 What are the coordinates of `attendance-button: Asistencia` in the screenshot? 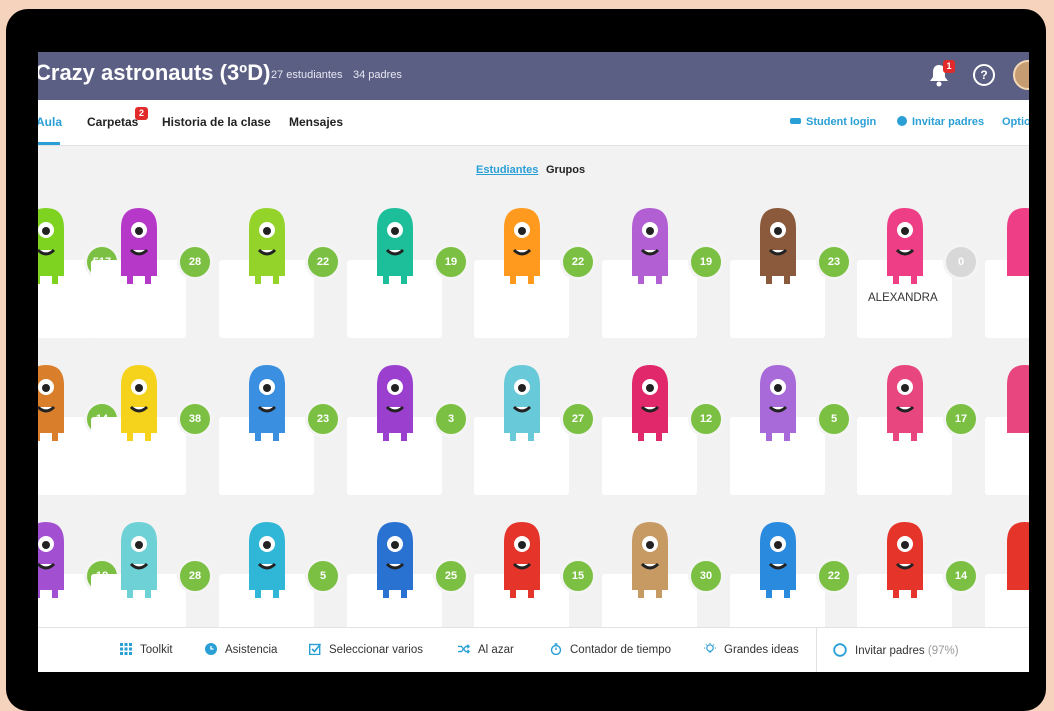 It's located at (241, 649).